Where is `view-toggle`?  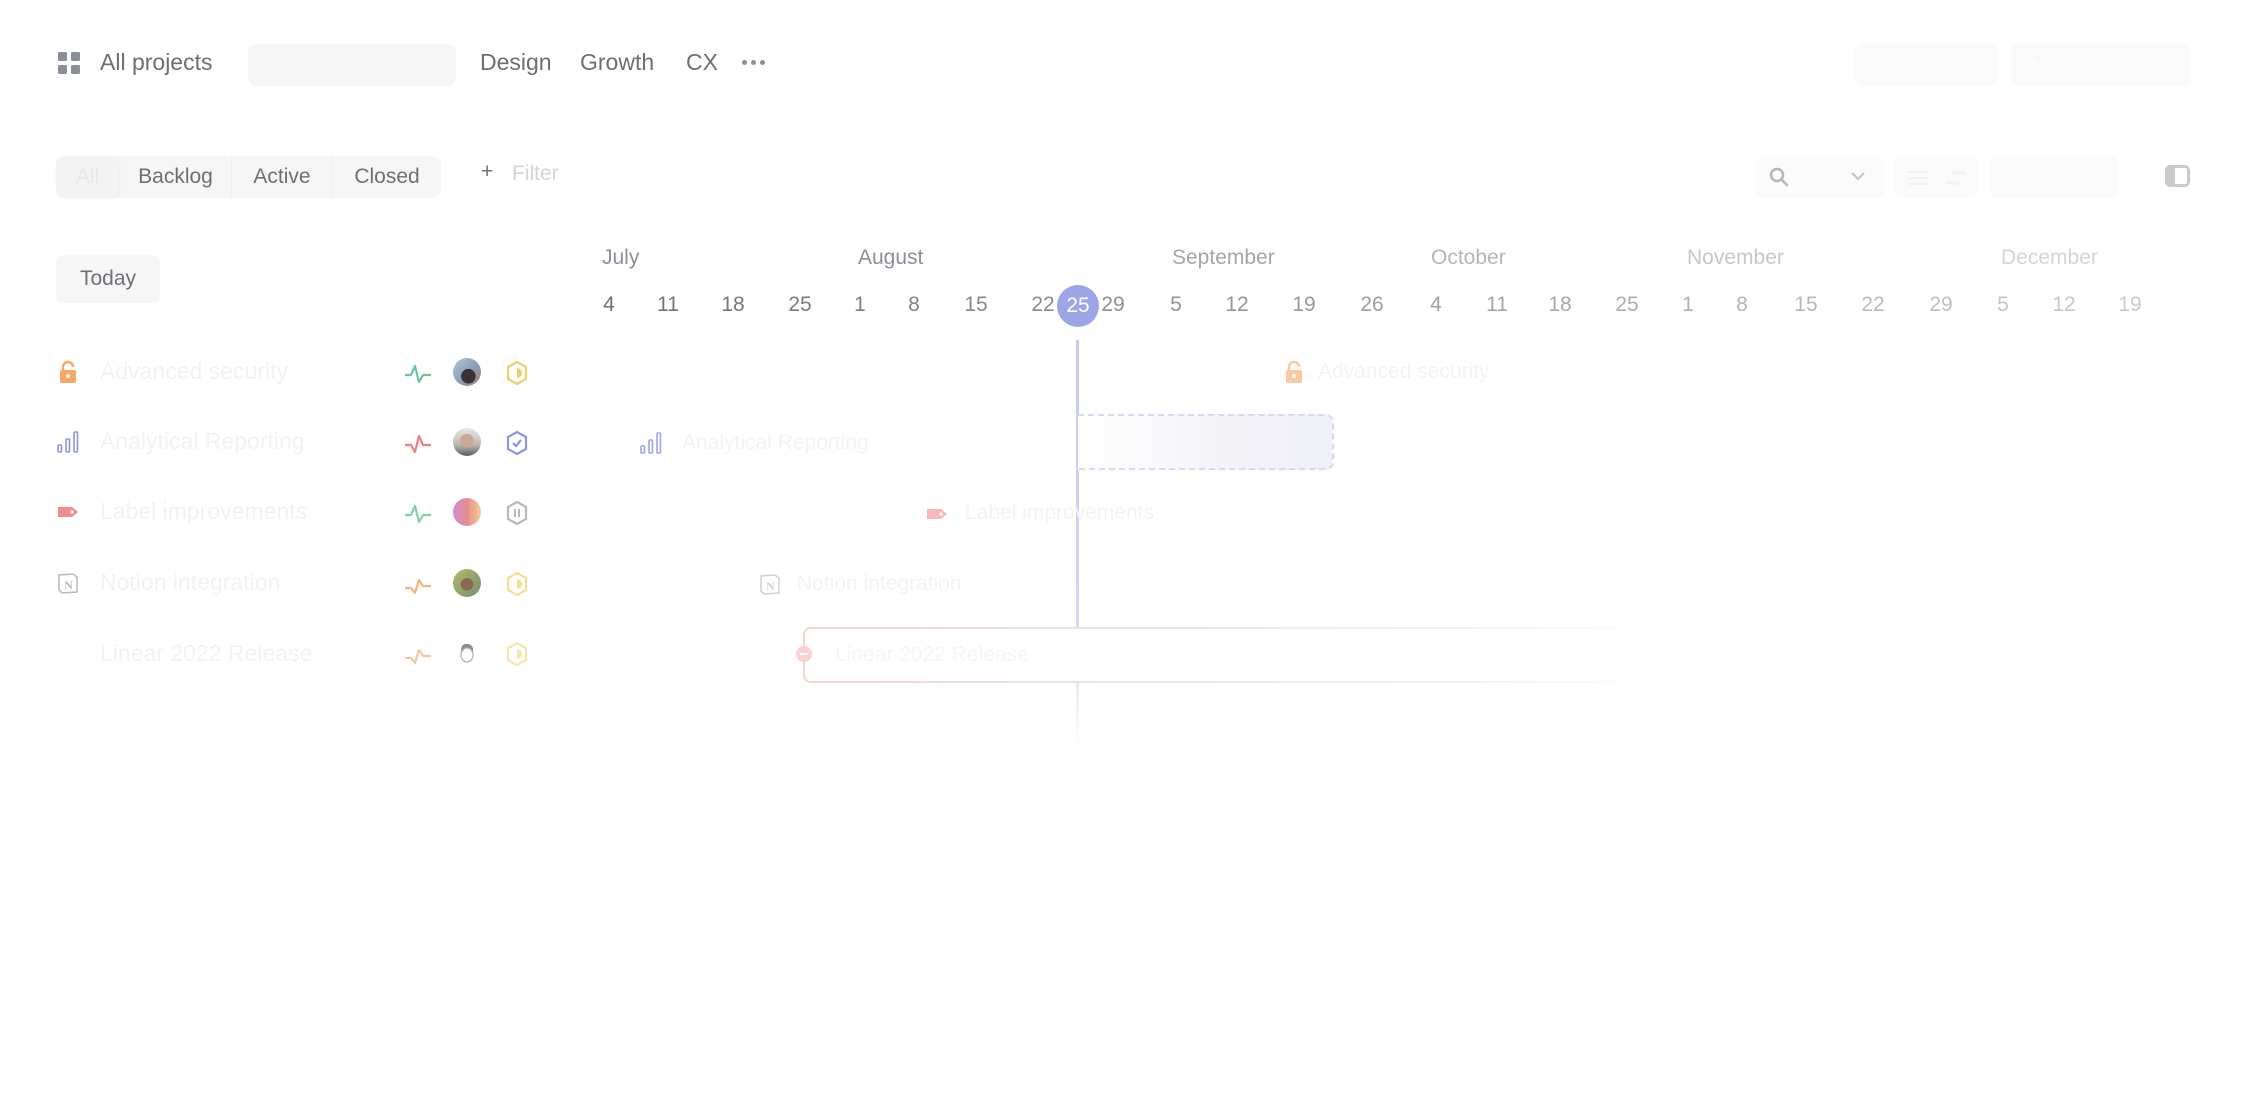 view-toggle is located at coordinates (1936, 177).